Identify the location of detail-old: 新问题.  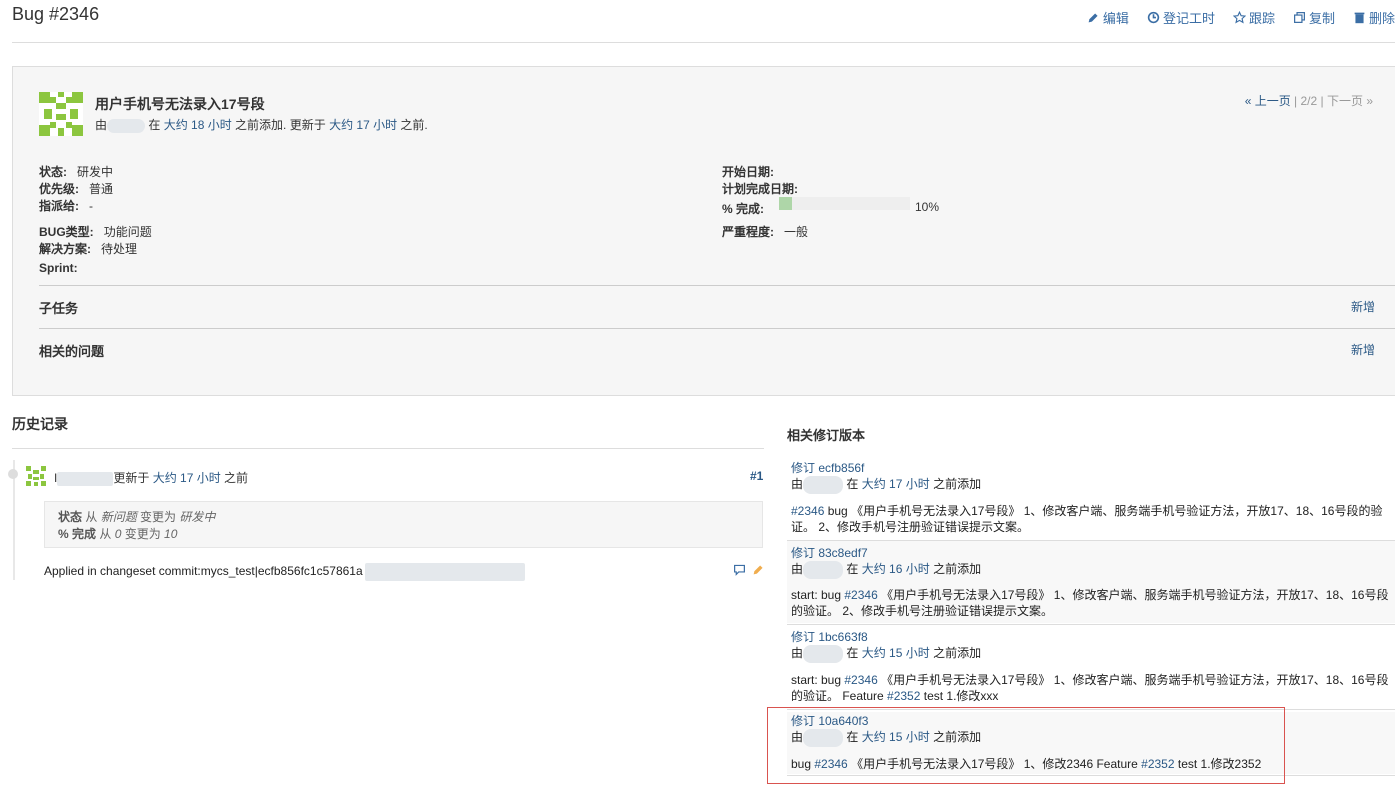
(118, 517).